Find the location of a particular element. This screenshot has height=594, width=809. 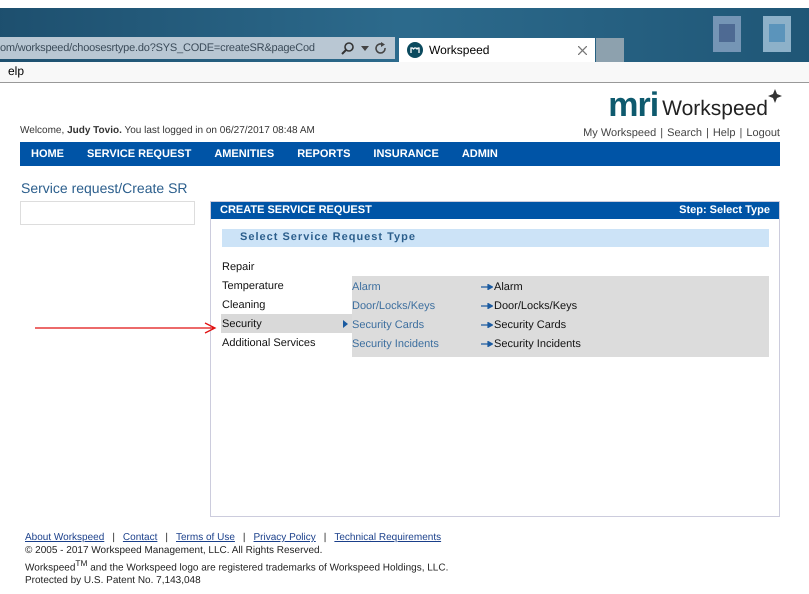

category-item: Repair is located at coordinates (286, 266).